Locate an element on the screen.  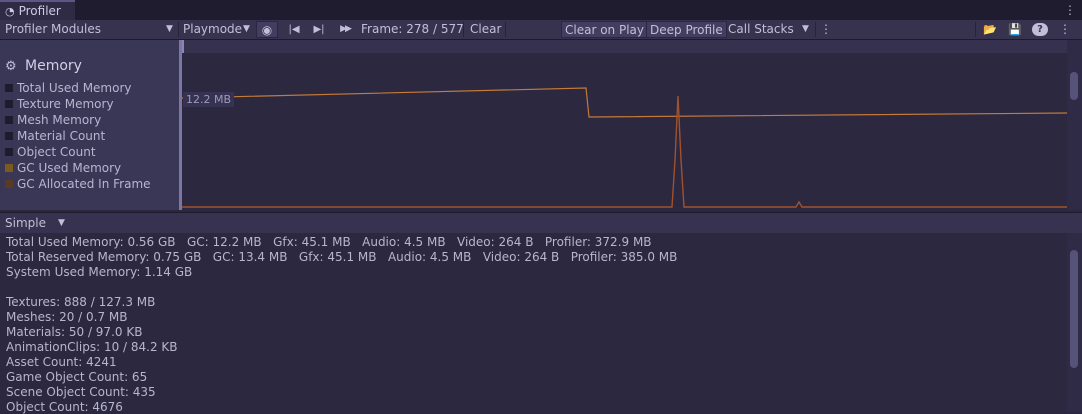
details-toolbar: Simple ▼ is located at coordinates (541, 223).